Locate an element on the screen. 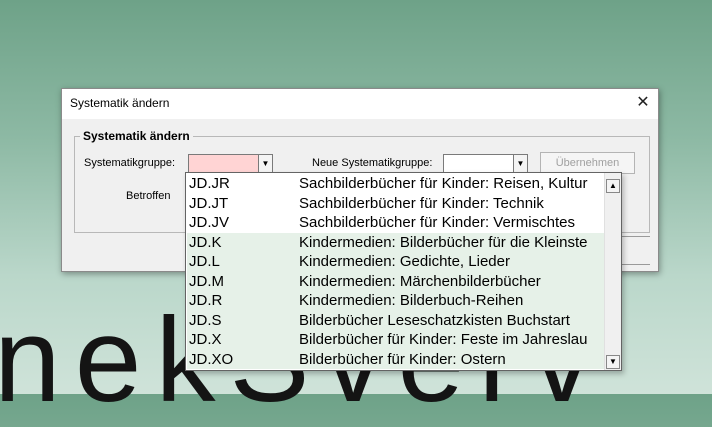  uebernehmen-button: Übernehmen is located at coordinates (587, 163).